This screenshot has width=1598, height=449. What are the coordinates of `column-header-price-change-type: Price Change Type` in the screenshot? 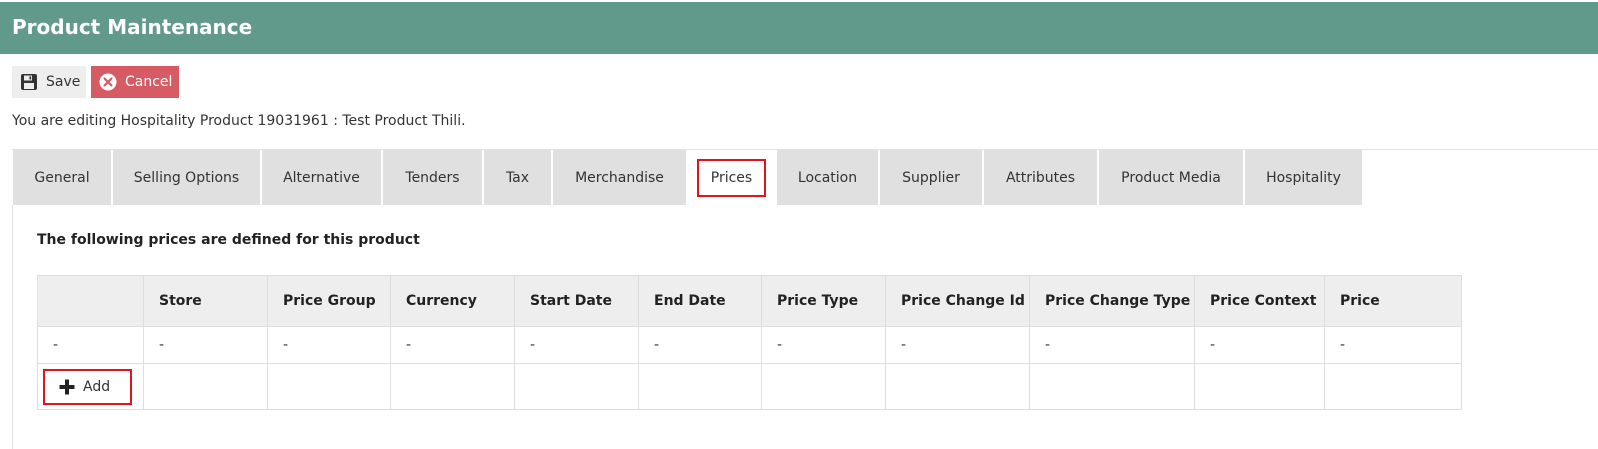 It's located at (1112, 301).